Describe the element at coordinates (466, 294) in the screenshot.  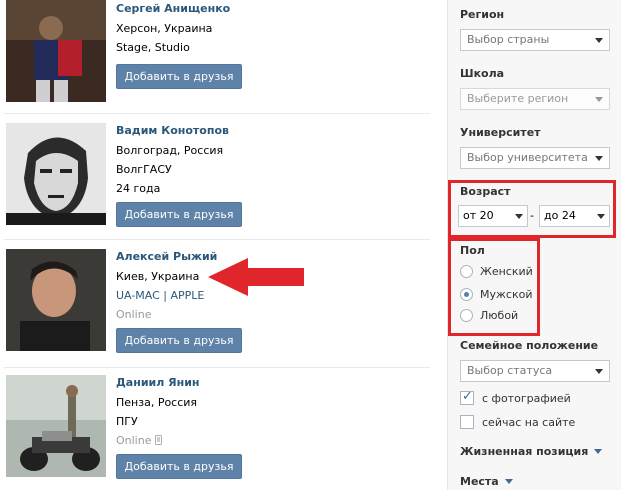
I see `radio-male` at that location.